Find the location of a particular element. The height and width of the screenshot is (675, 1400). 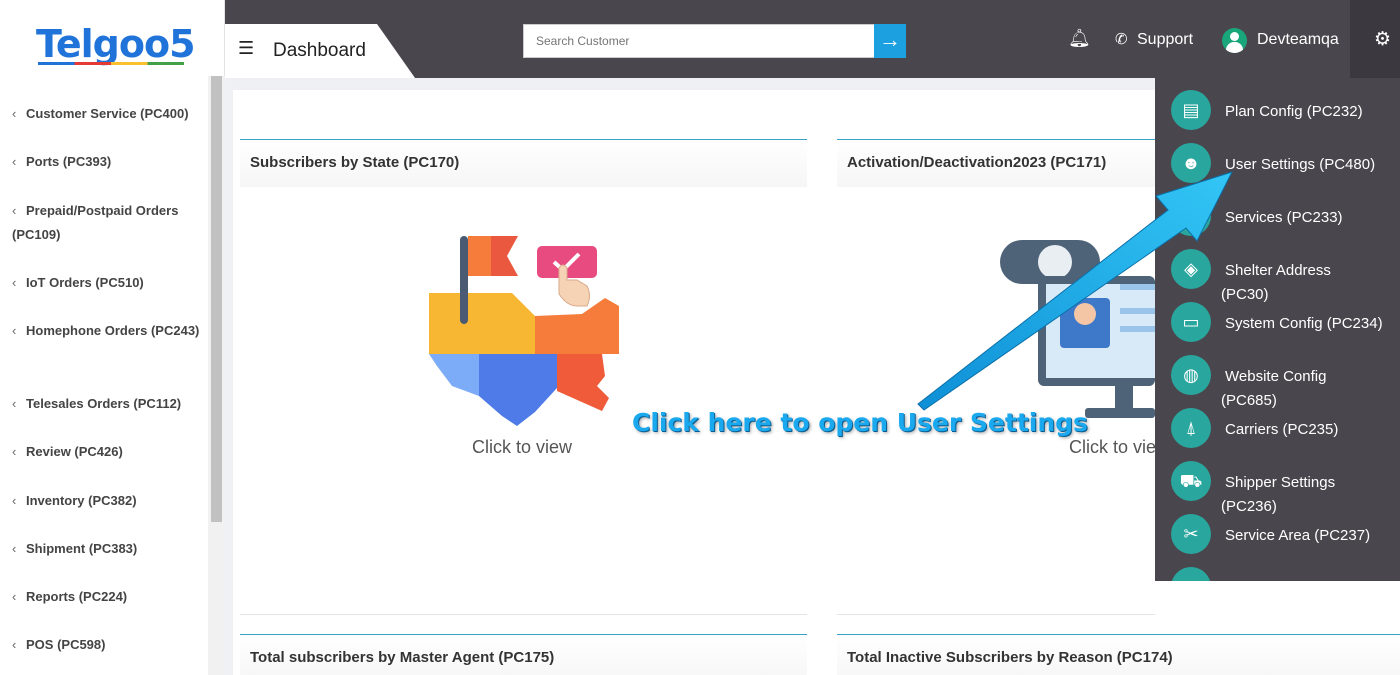

sidebar-item-pos: ‹ POS (PC598) is located at coordinates (107, 645).